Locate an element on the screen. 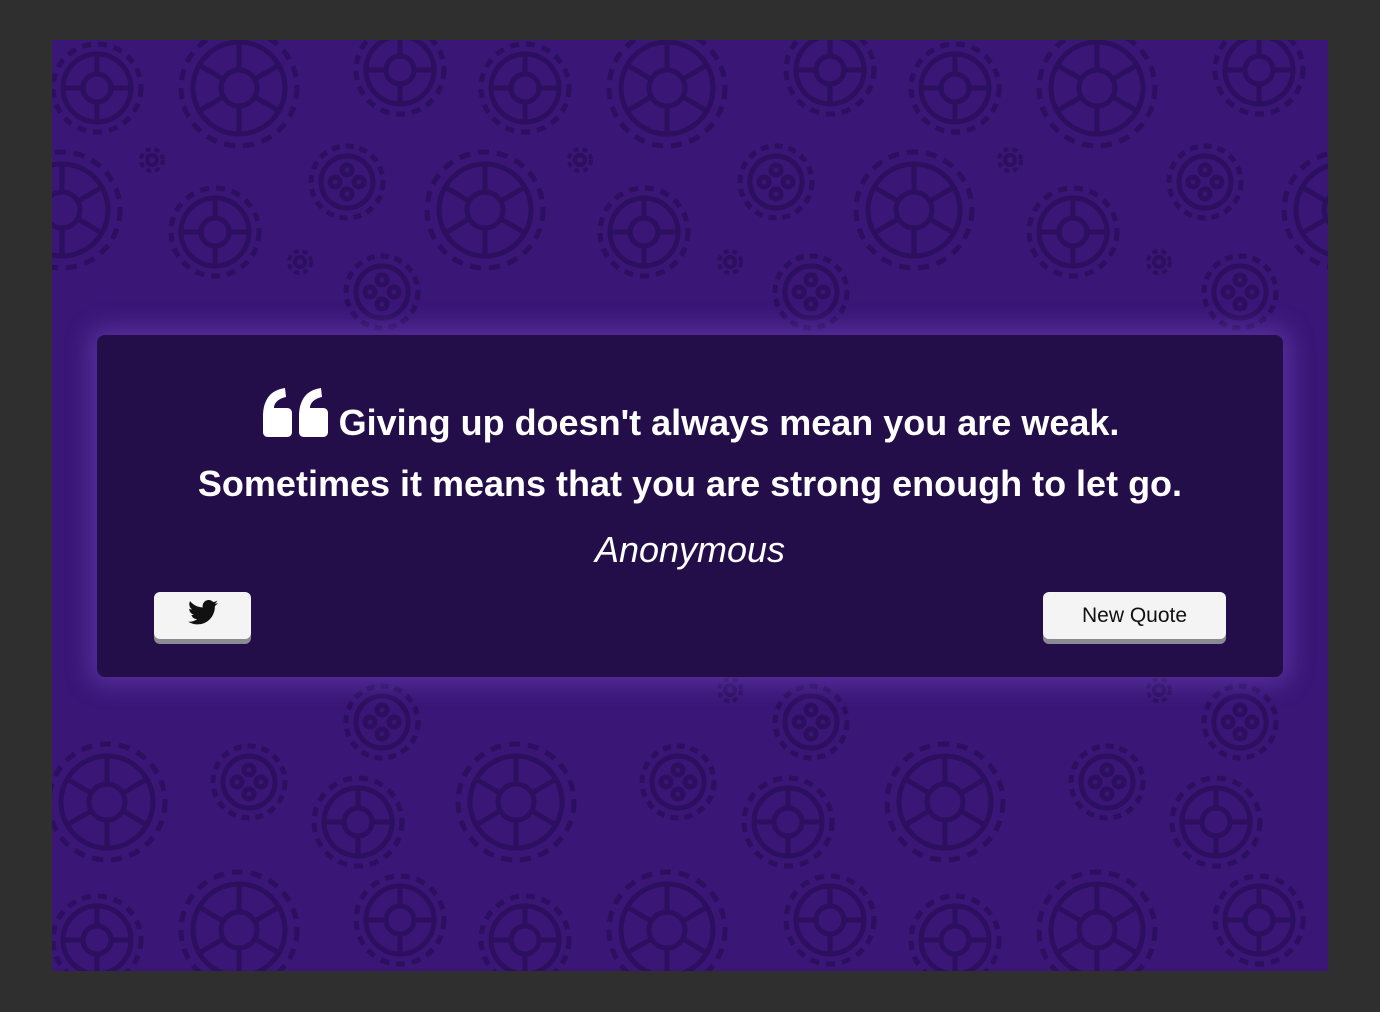 This screenshot has width=1380, height=1012. tweet-button is located at coordinates (202, 615).